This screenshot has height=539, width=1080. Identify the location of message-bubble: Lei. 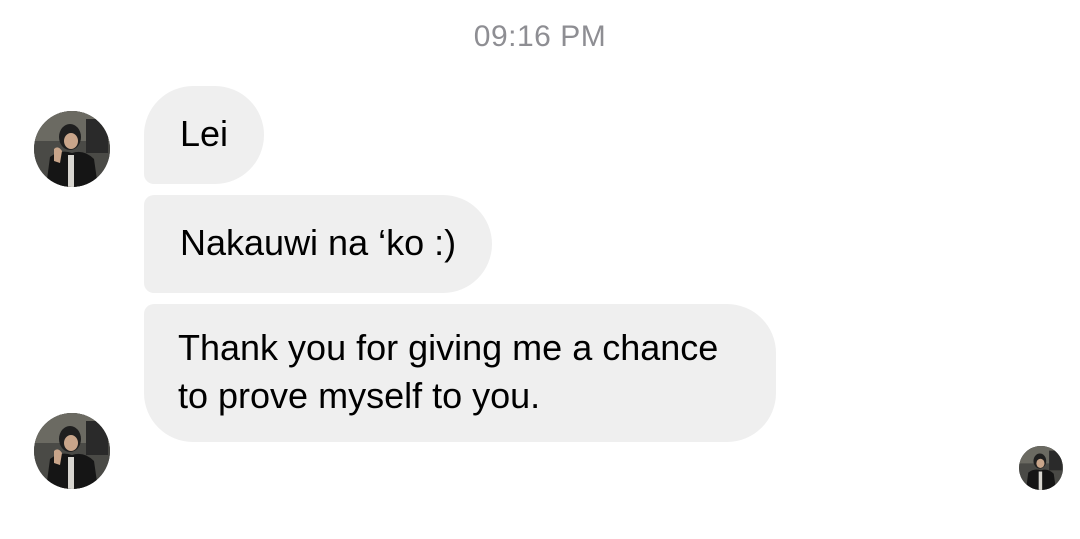
(204, 135).